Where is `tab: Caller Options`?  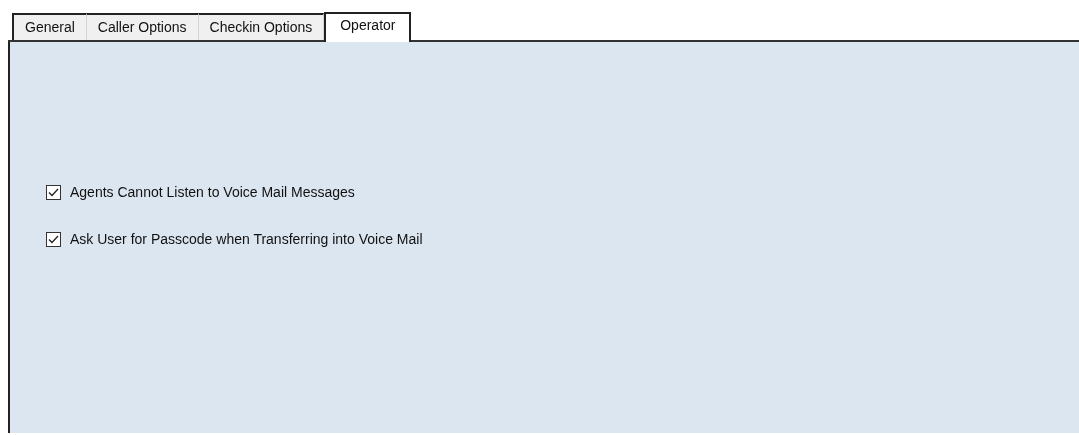 tab: Caller Options is located at coordinates (142, 26).